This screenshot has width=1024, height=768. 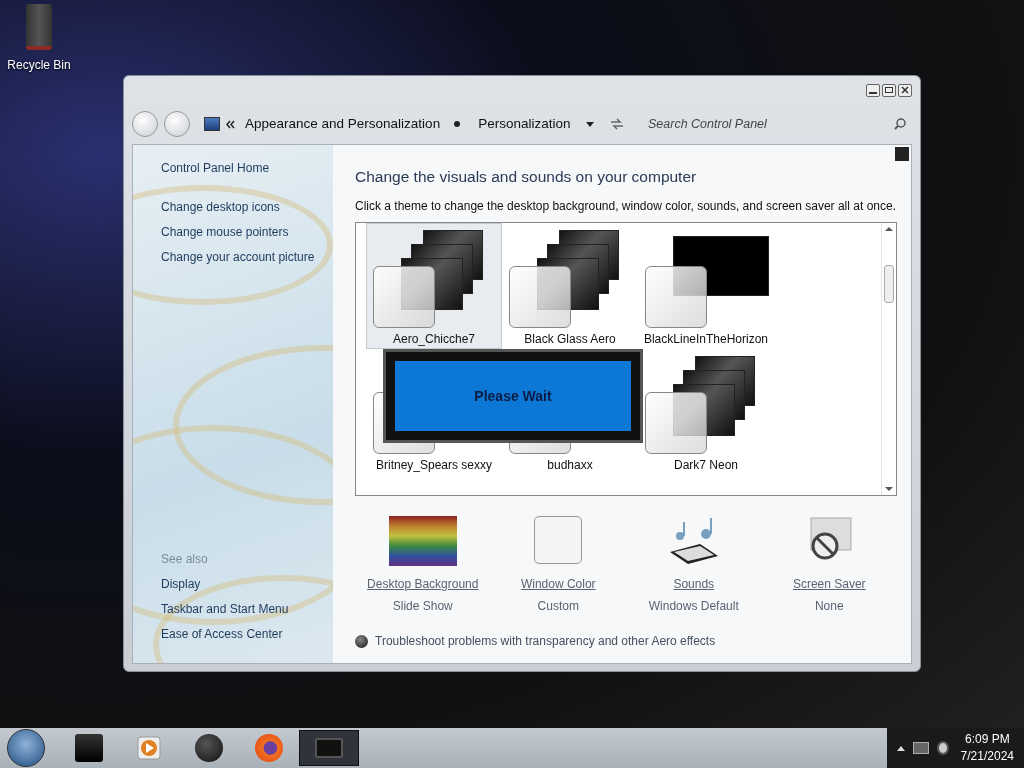 What do you see at coordinates (706, 286) in the screenshot?
I see `theme-tile: BlackLineInTheHorizon` at bounding box center [706, 286].